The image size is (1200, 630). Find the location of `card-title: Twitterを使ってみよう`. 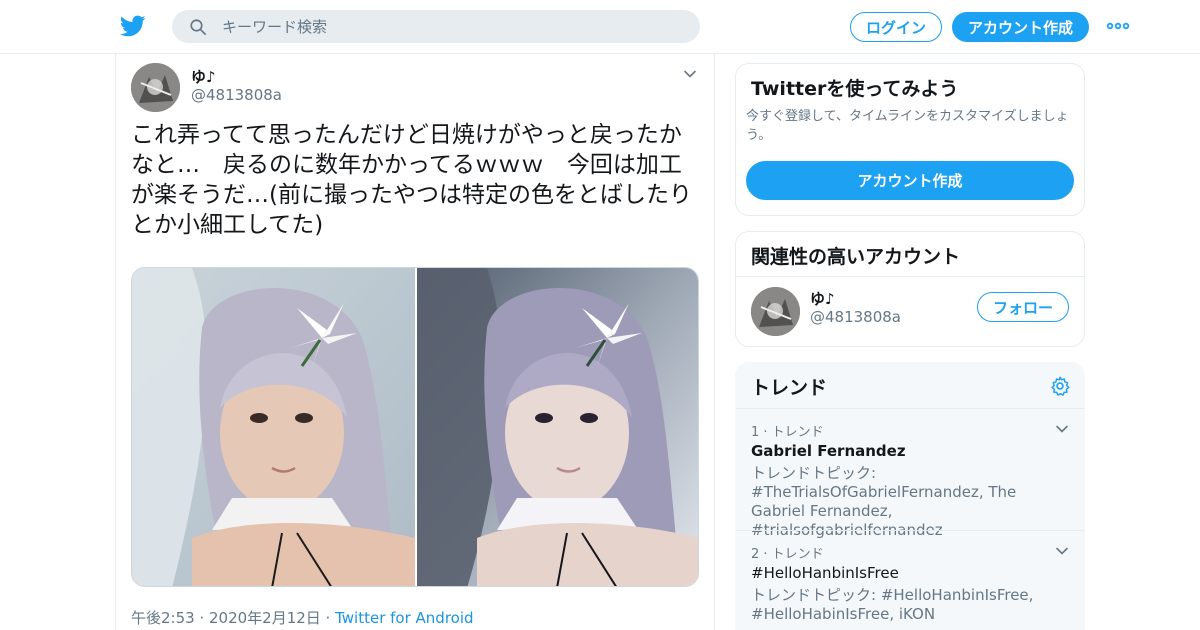

card-title: Twitterを使ってみよう is located at coordinates (855, 89).